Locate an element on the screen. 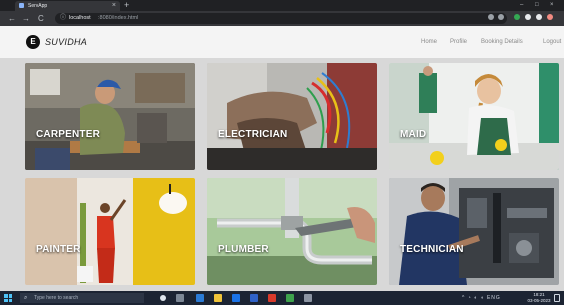  address-bar: ⓘ localhost :8080/index.html is located at coordinates (281, 18).